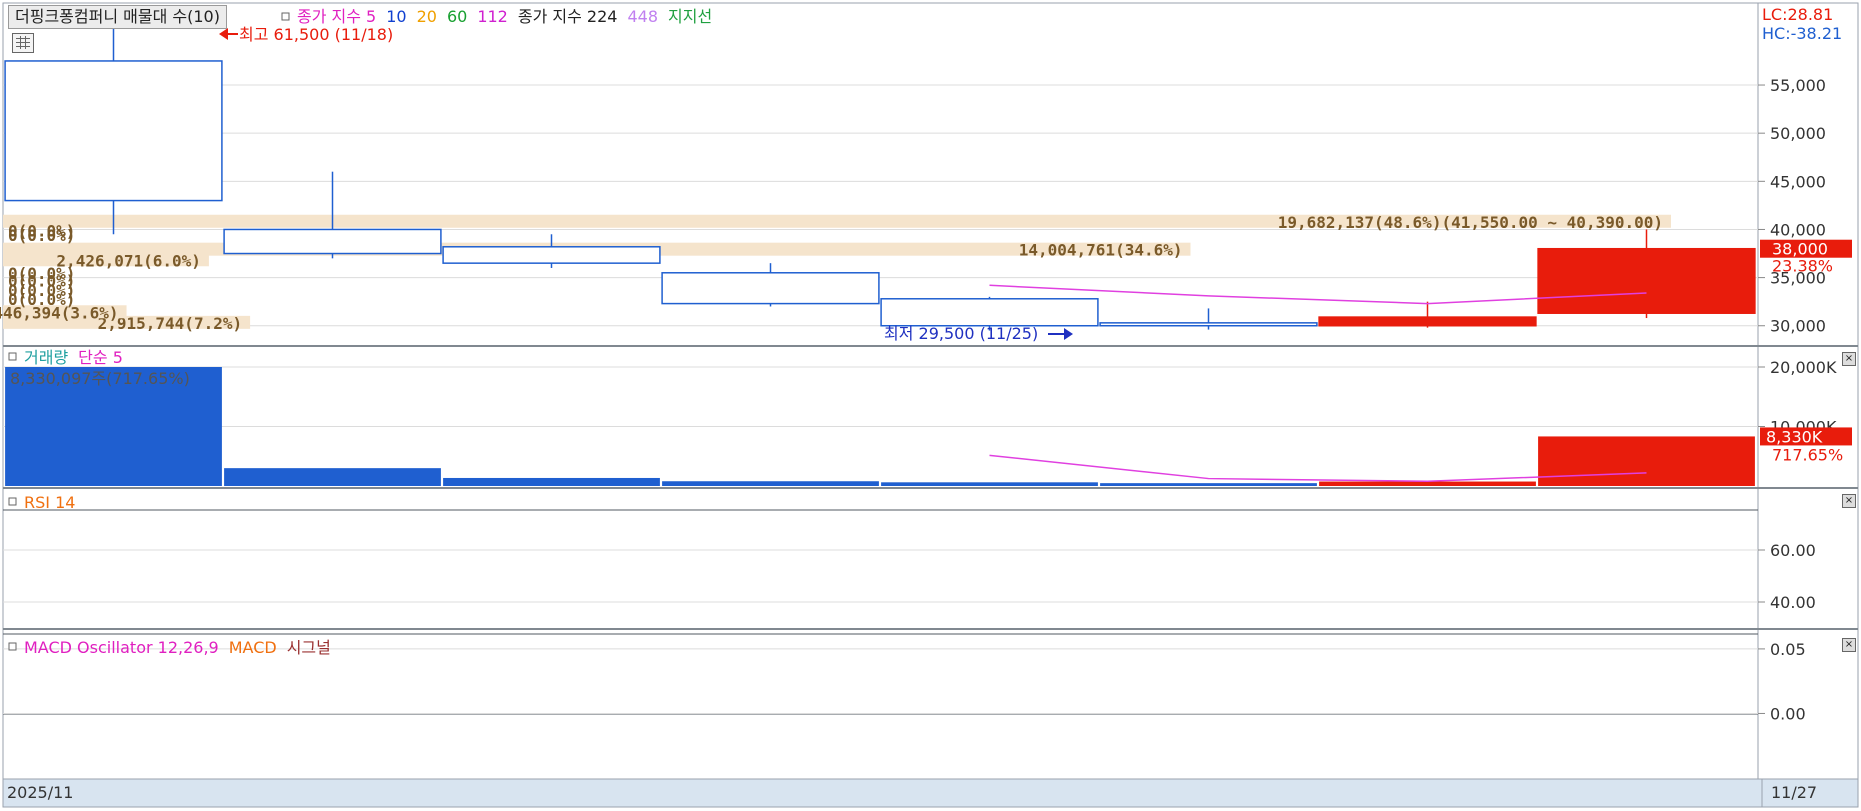 This screenshot has width=1861, height=811. Describe the element at coordinates (1101, 250) in the screenshot. I see `volume-profile-label: 14,004,761(34.6%)` at that location.